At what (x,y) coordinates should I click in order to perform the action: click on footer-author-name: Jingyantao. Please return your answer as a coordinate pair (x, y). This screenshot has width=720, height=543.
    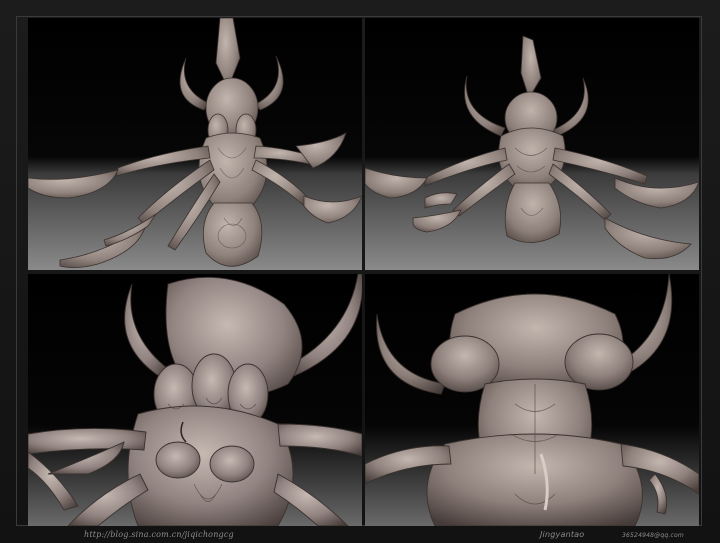
    Looking at the image, I should click on (562, 534).